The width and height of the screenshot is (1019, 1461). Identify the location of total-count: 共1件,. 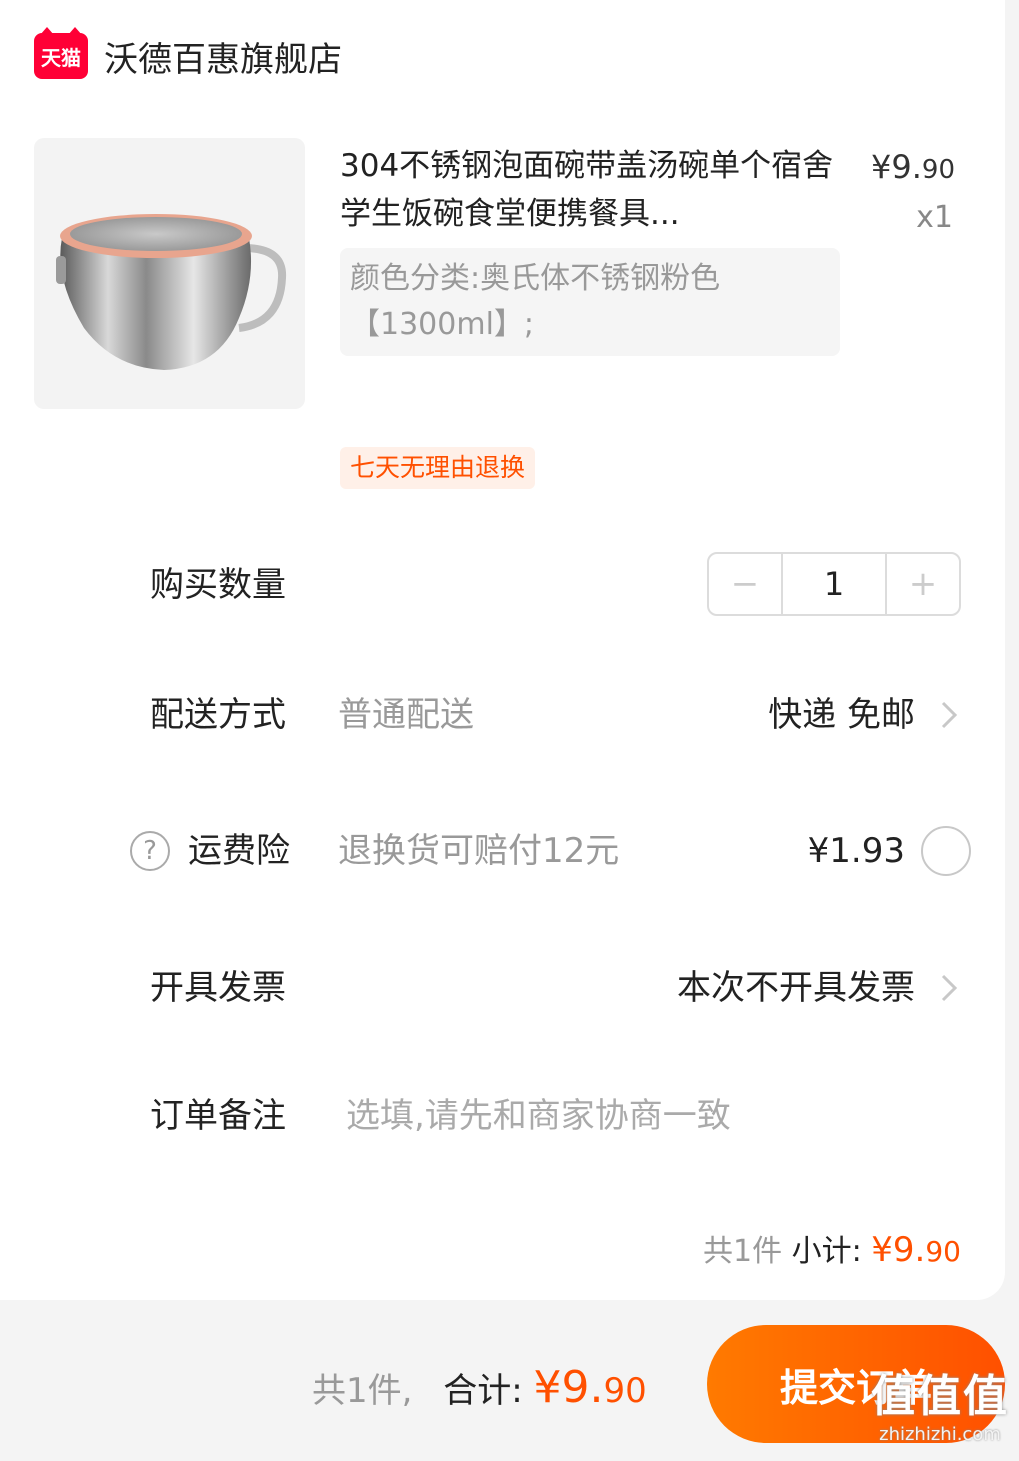
(362, 1391).